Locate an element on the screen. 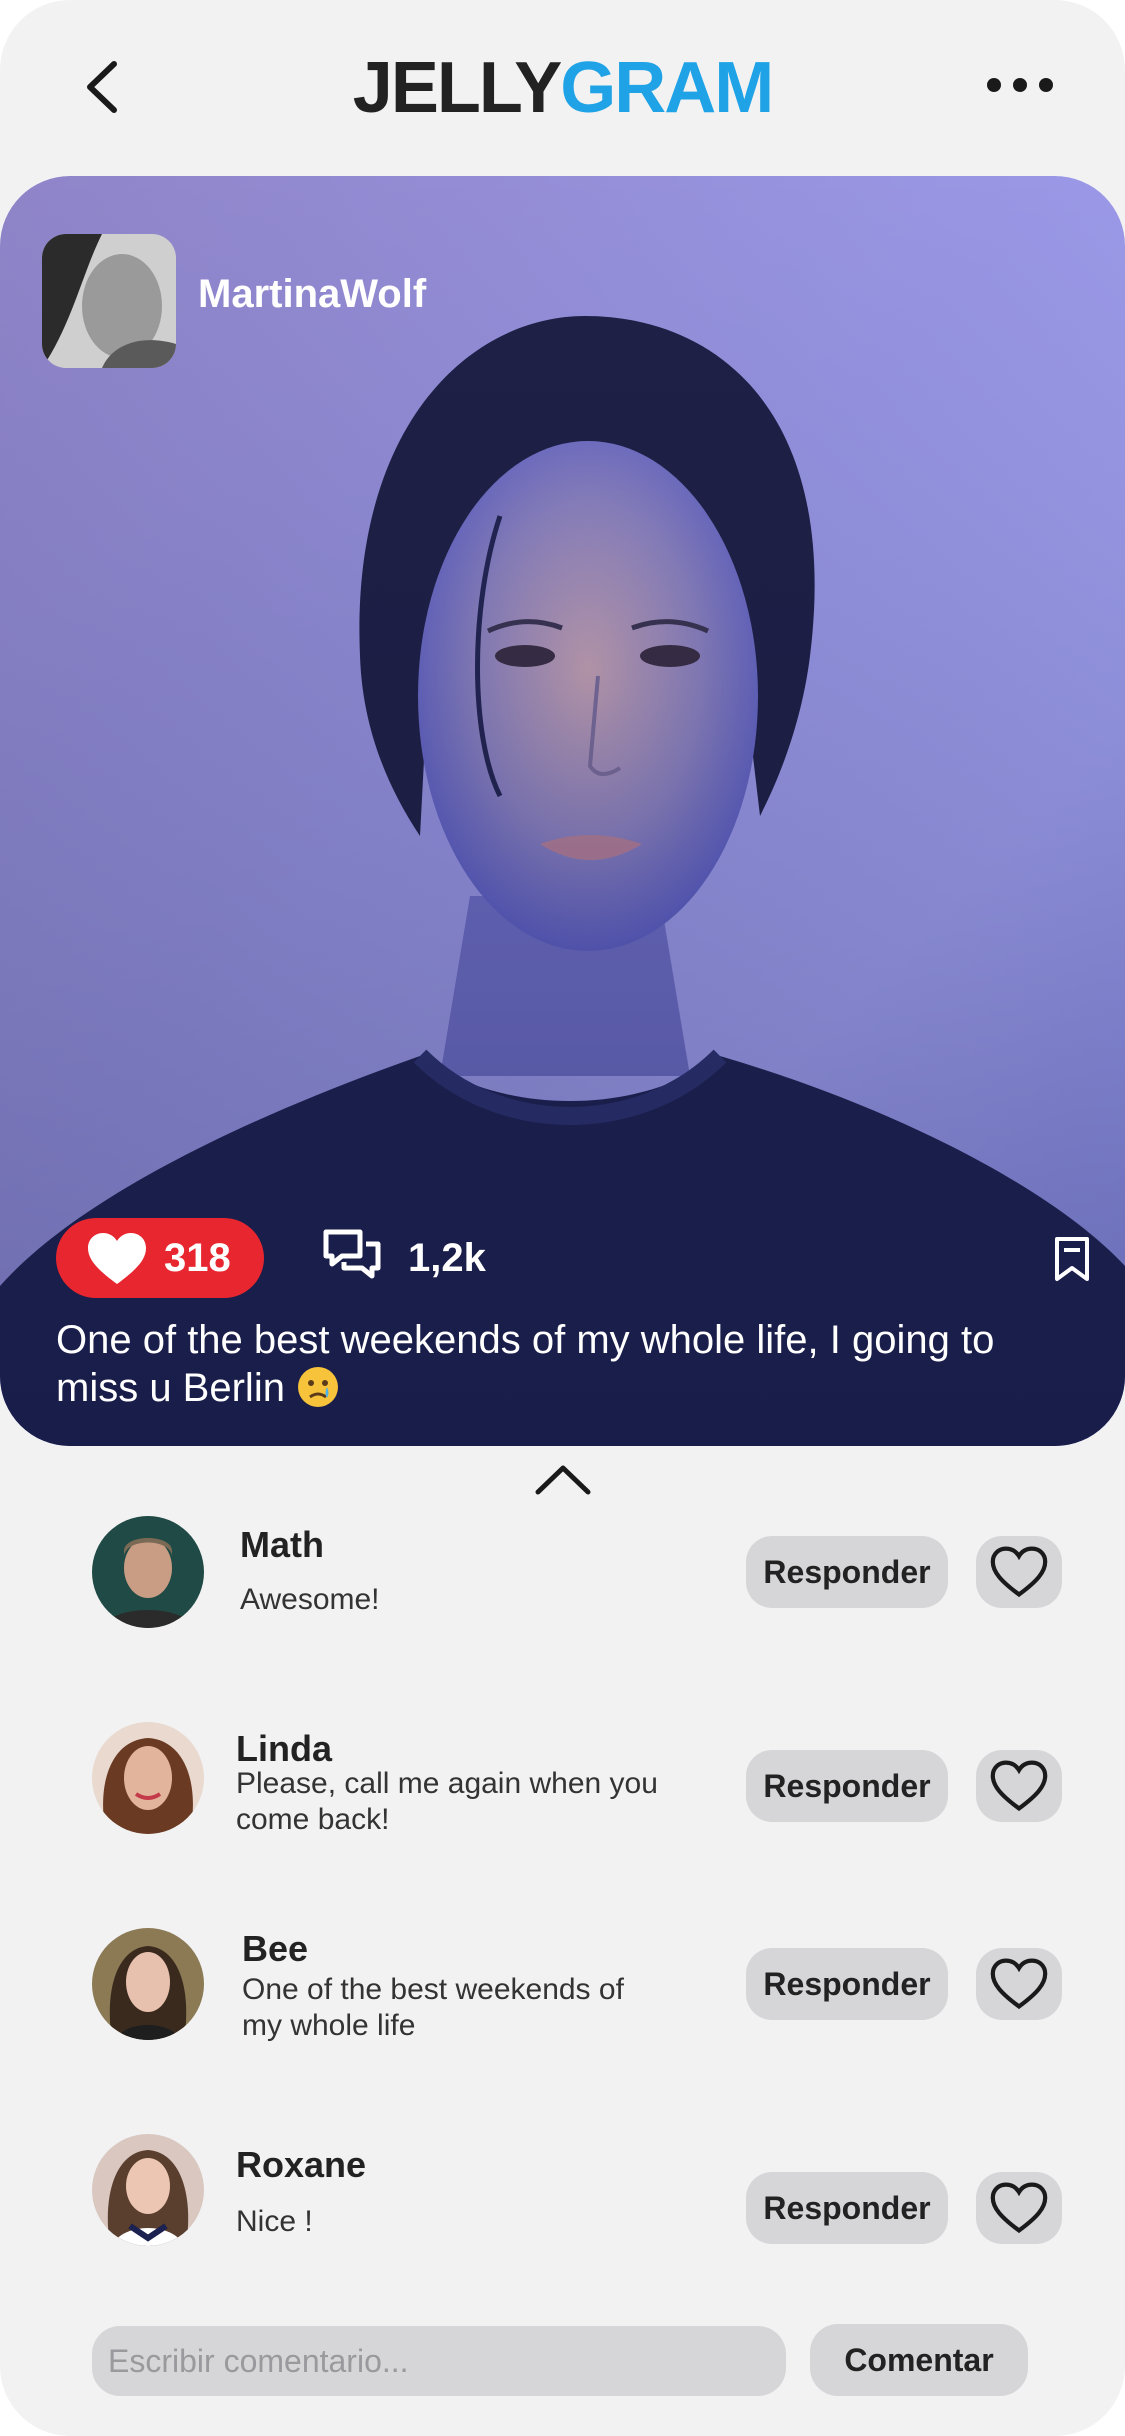  chevron-up-icon is located at coordinates (563, 1480).